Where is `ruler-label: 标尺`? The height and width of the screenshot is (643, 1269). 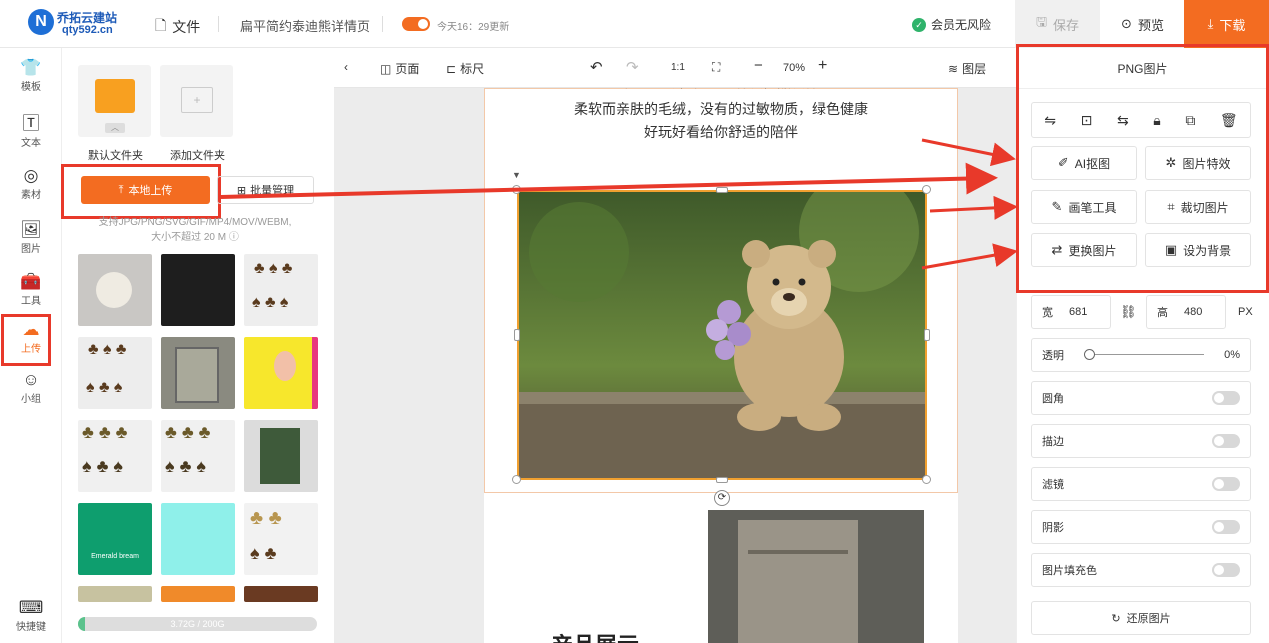 ruler-label: 标尺 is located at coordinates (472, 69).